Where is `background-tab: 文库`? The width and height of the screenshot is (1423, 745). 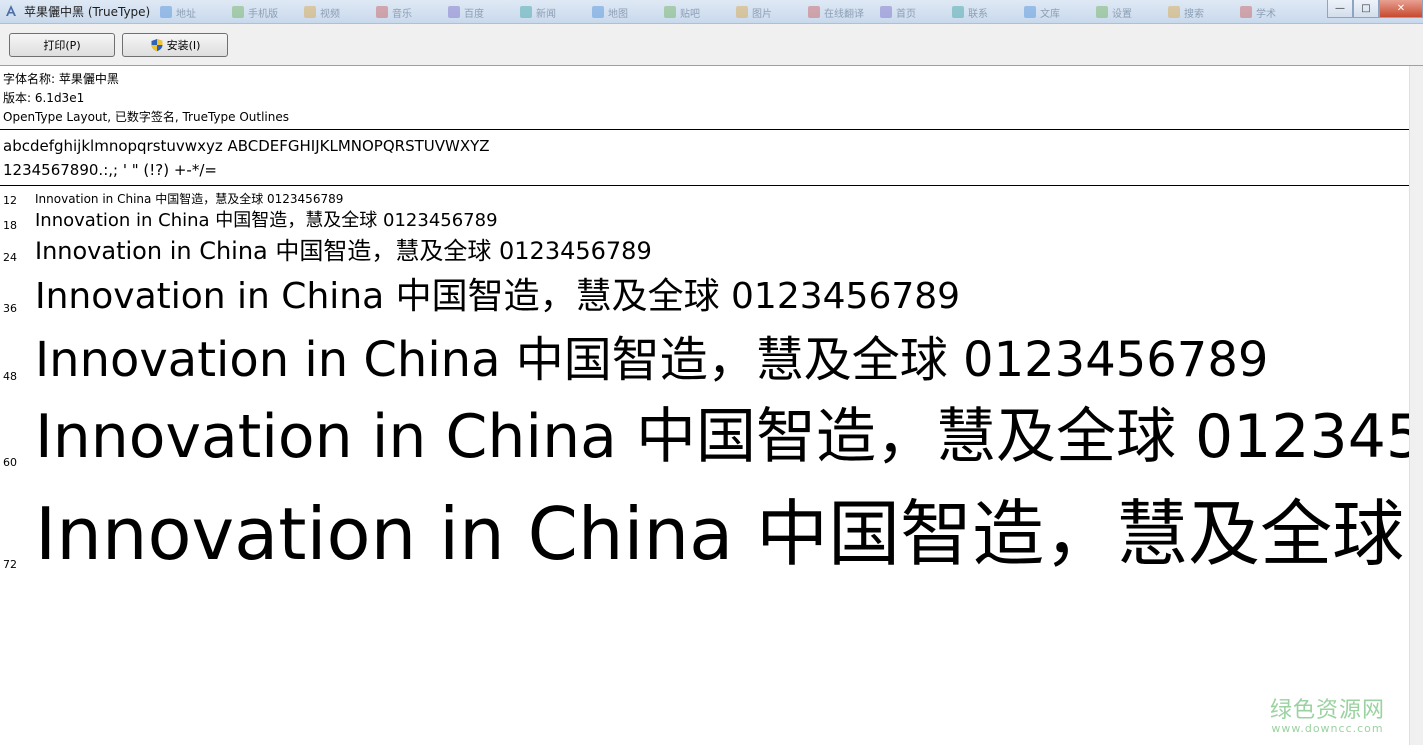 background-tab: 文库 is located at coordinates (1042, 12).